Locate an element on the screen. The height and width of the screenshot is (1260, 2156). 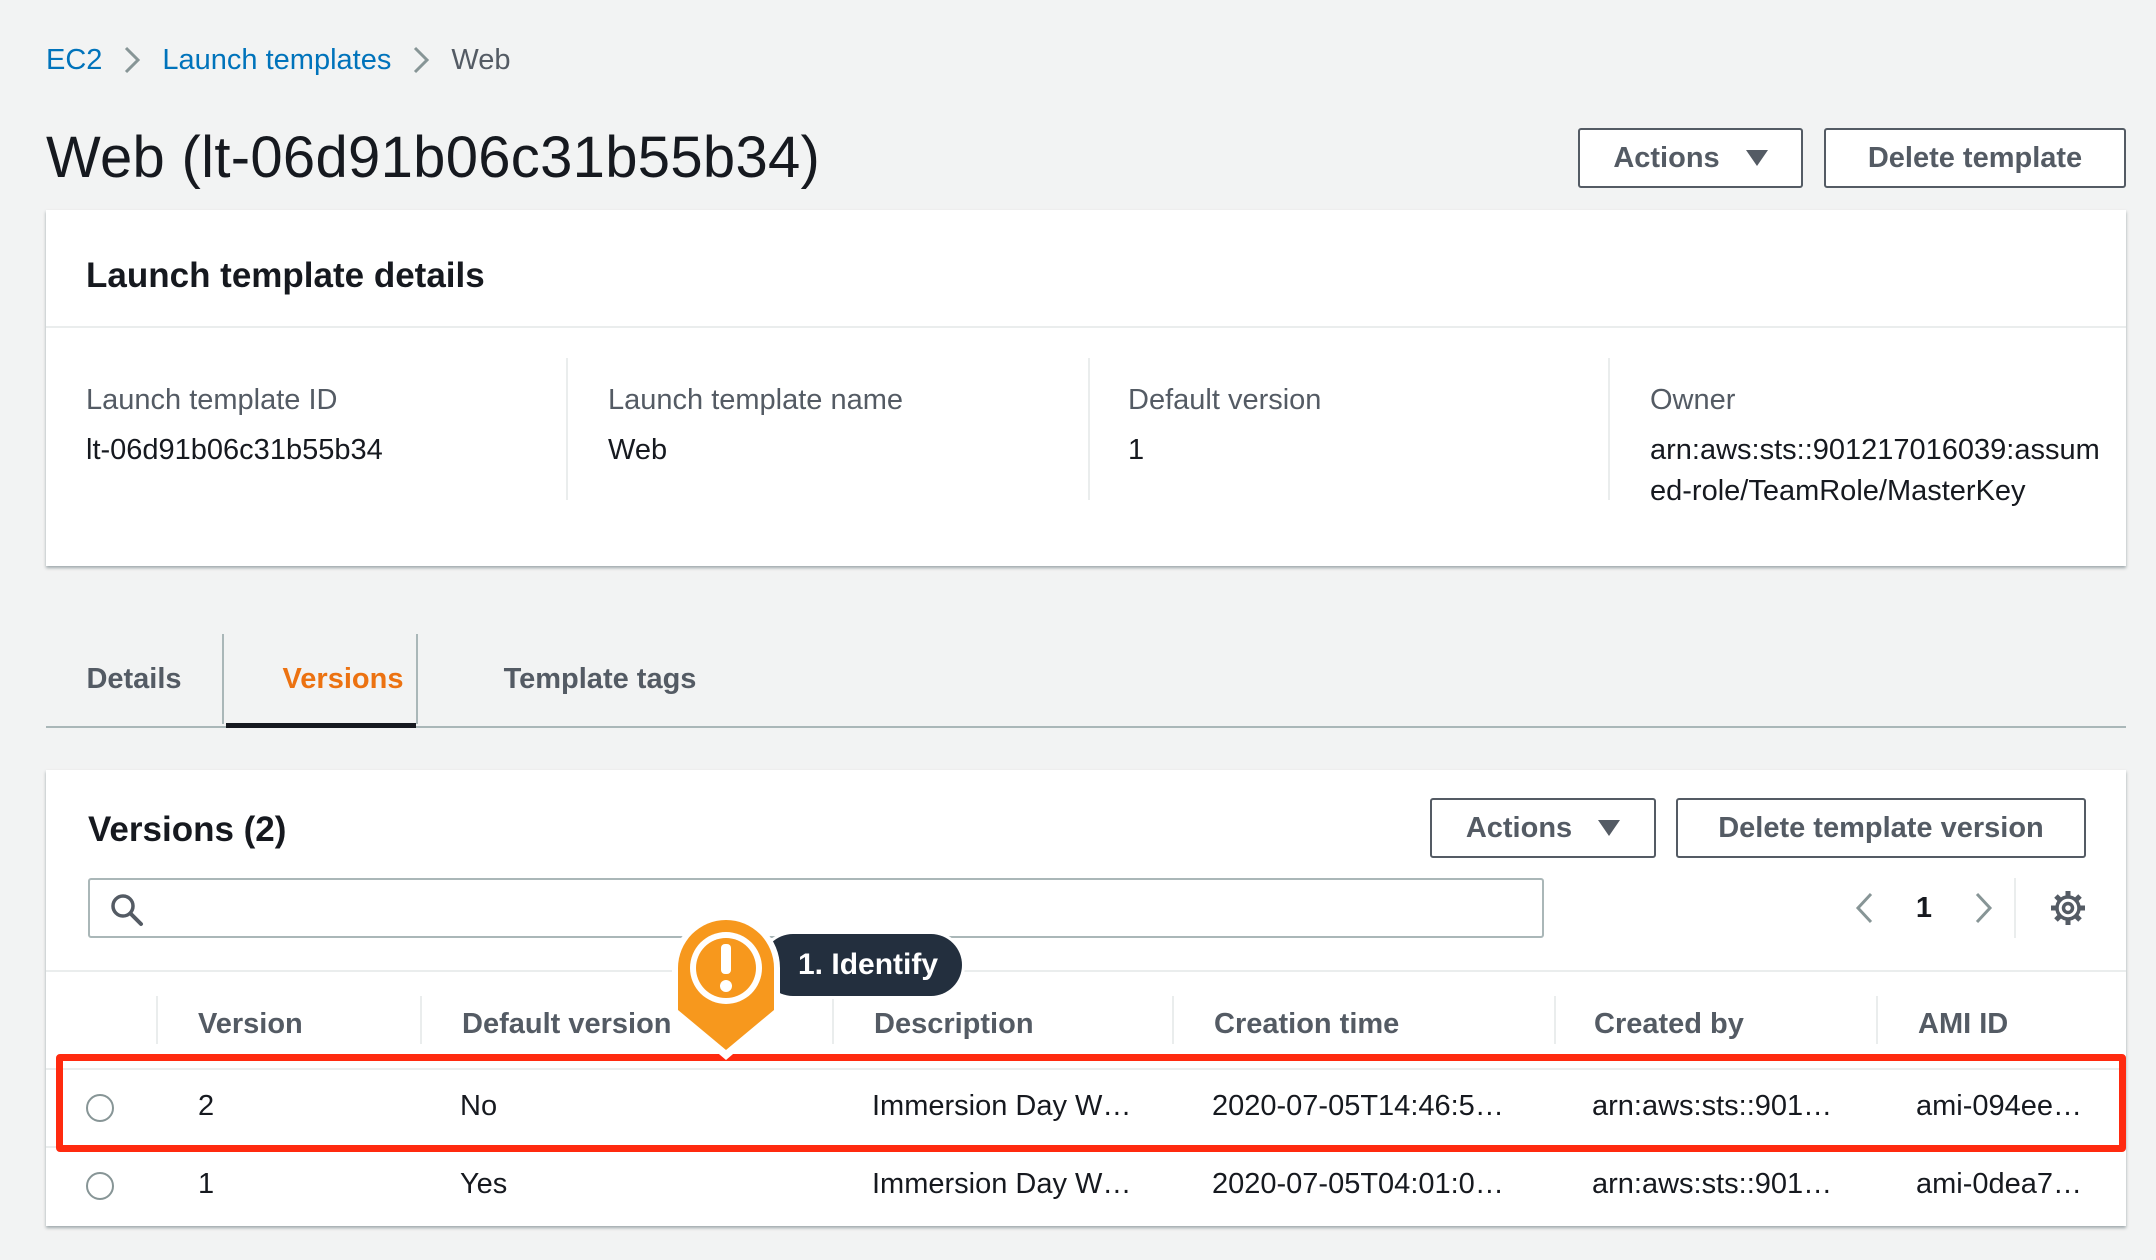
delete-template-version-button: Delete template version is located at coordinates (1881, 828).